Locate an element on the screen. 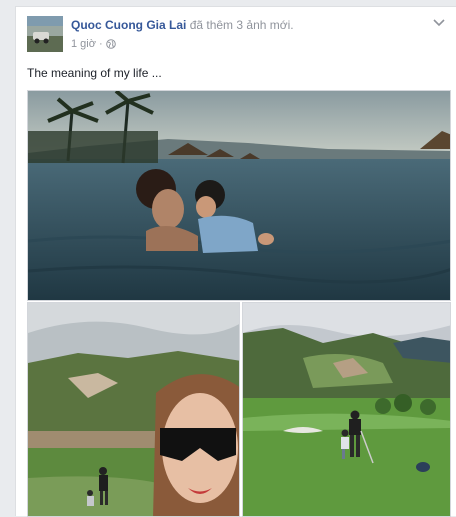  author-avatar is located at coordinates (45, 34).